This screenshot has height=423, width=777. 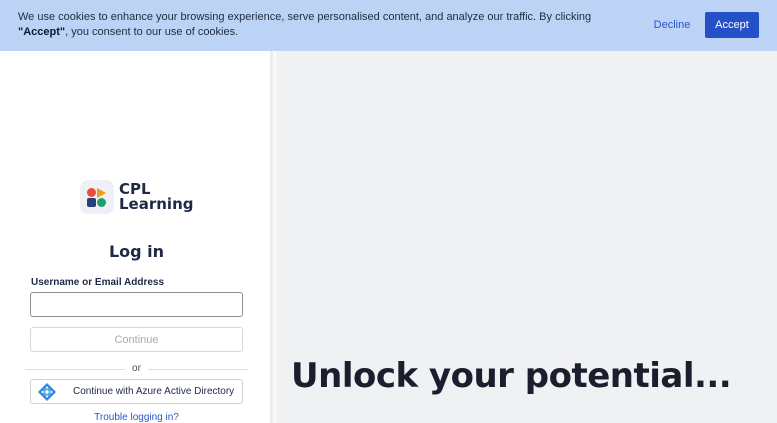 I want to click on logo-text: CPL Learning, so click(x=156, y=197).